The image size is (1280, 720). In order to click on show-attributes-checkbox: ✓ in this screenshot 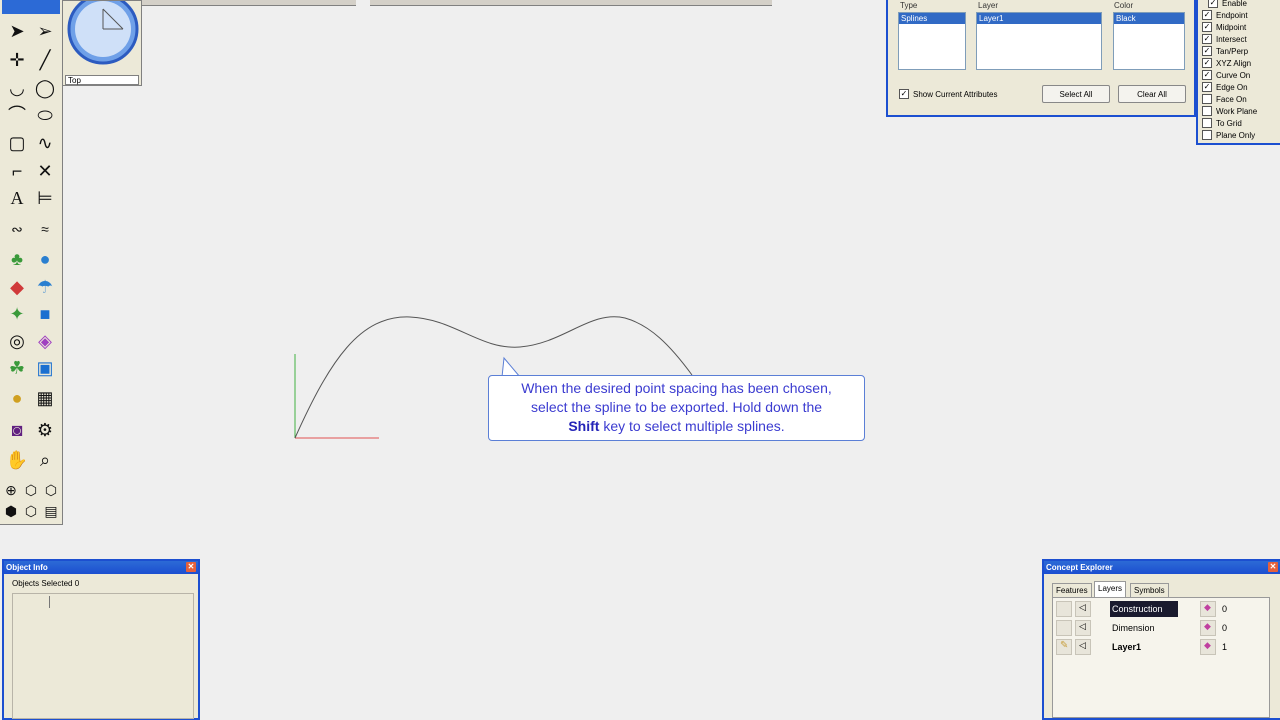, I will do `click(904, 94)`.